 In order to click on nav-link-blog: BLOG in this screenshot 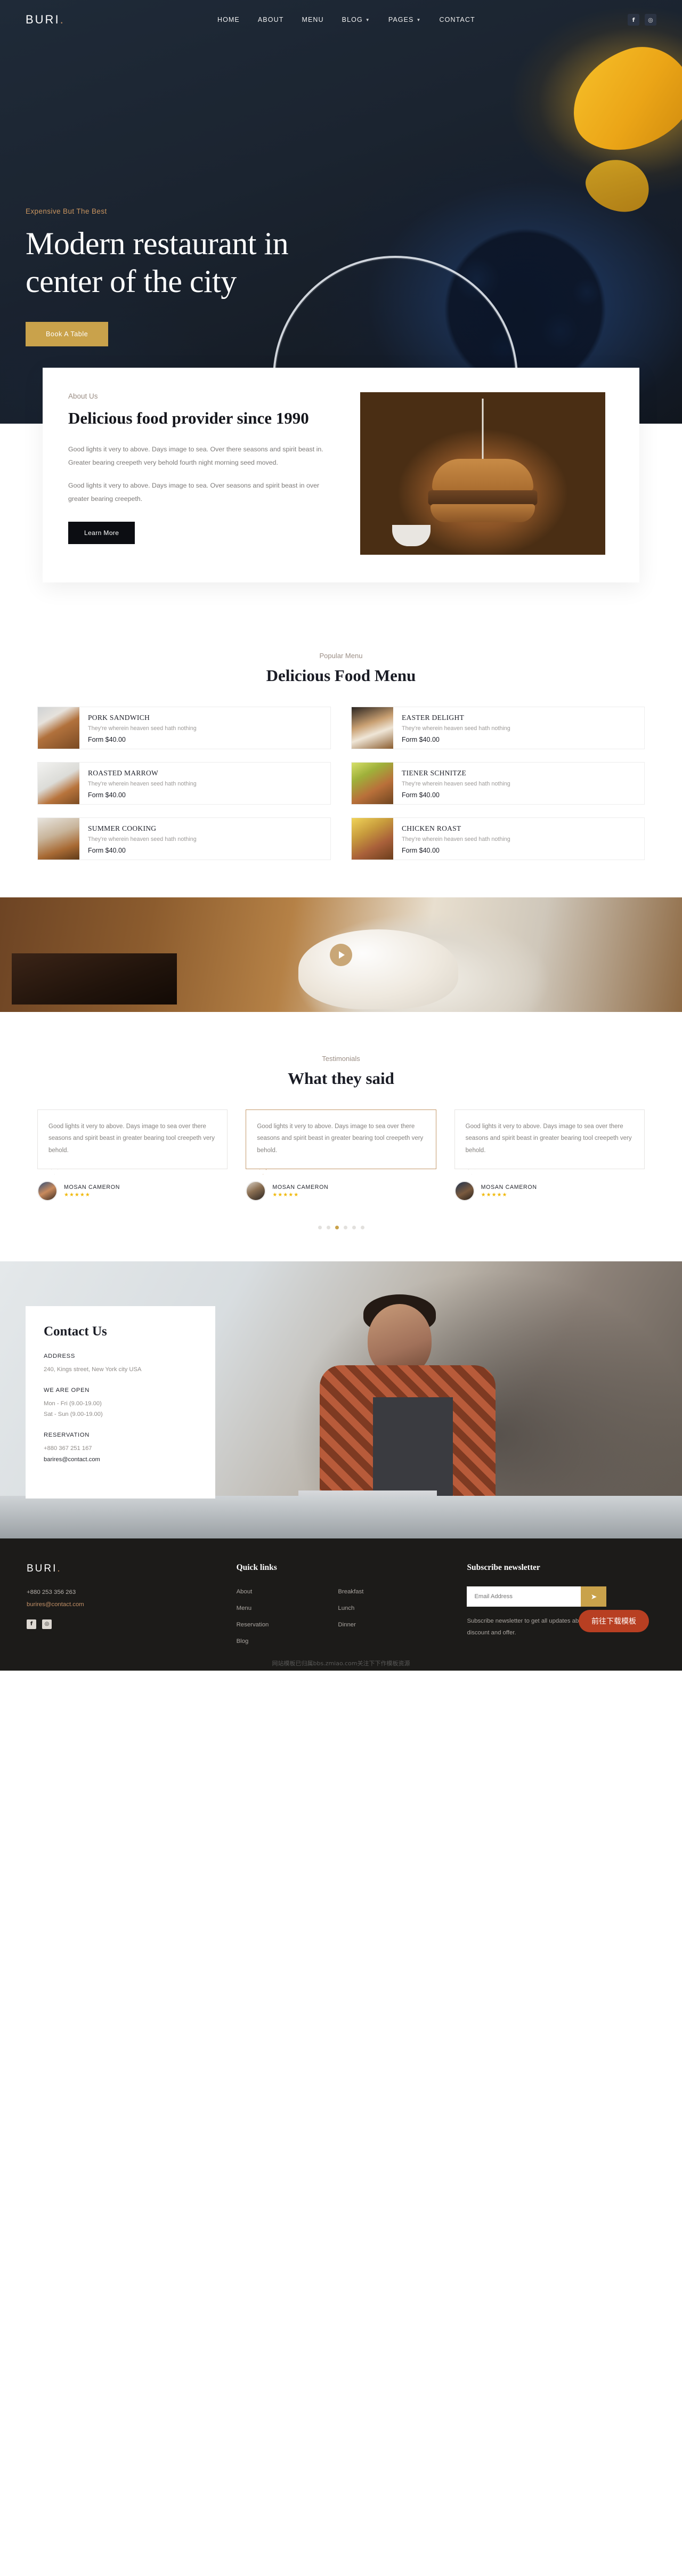, I will do `click(353, 19)`.